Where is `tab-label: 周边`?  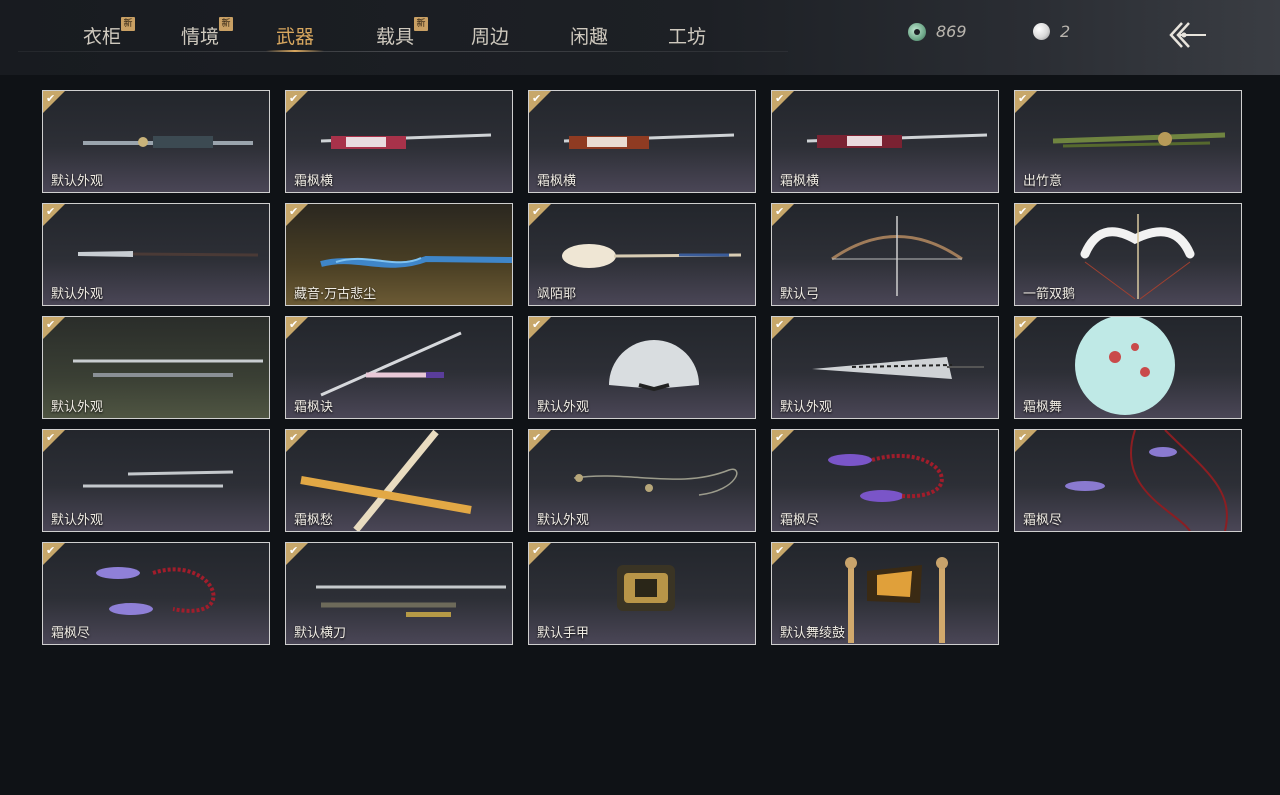 tab-label: 周边 is located at coordinates (490, 37).